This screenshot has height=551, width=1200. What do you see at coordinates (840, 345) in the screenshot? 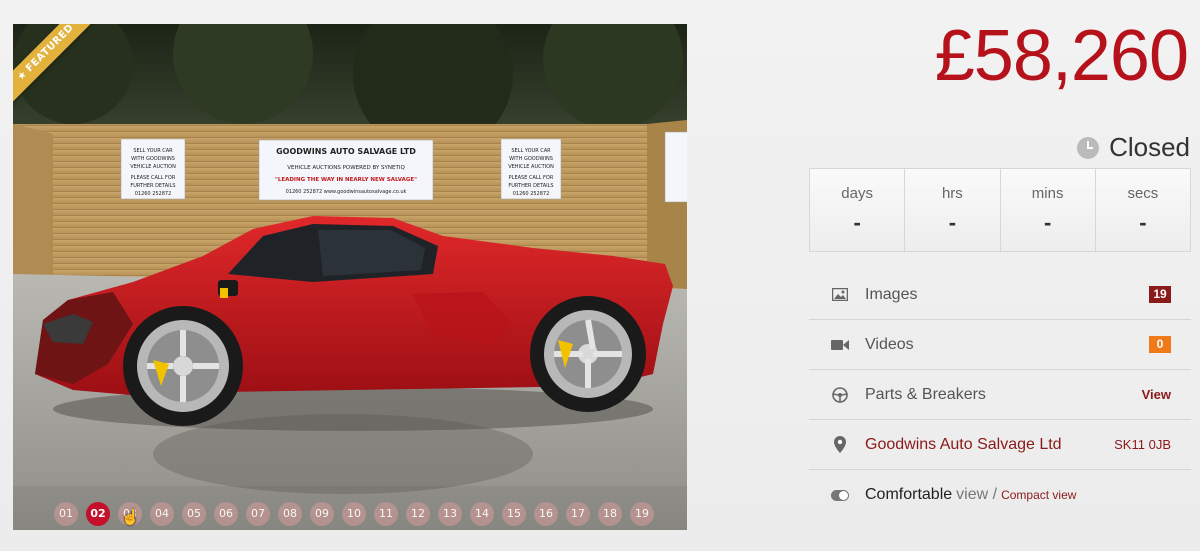
I see `video-camera-icon` at bounding box center [840, 345].